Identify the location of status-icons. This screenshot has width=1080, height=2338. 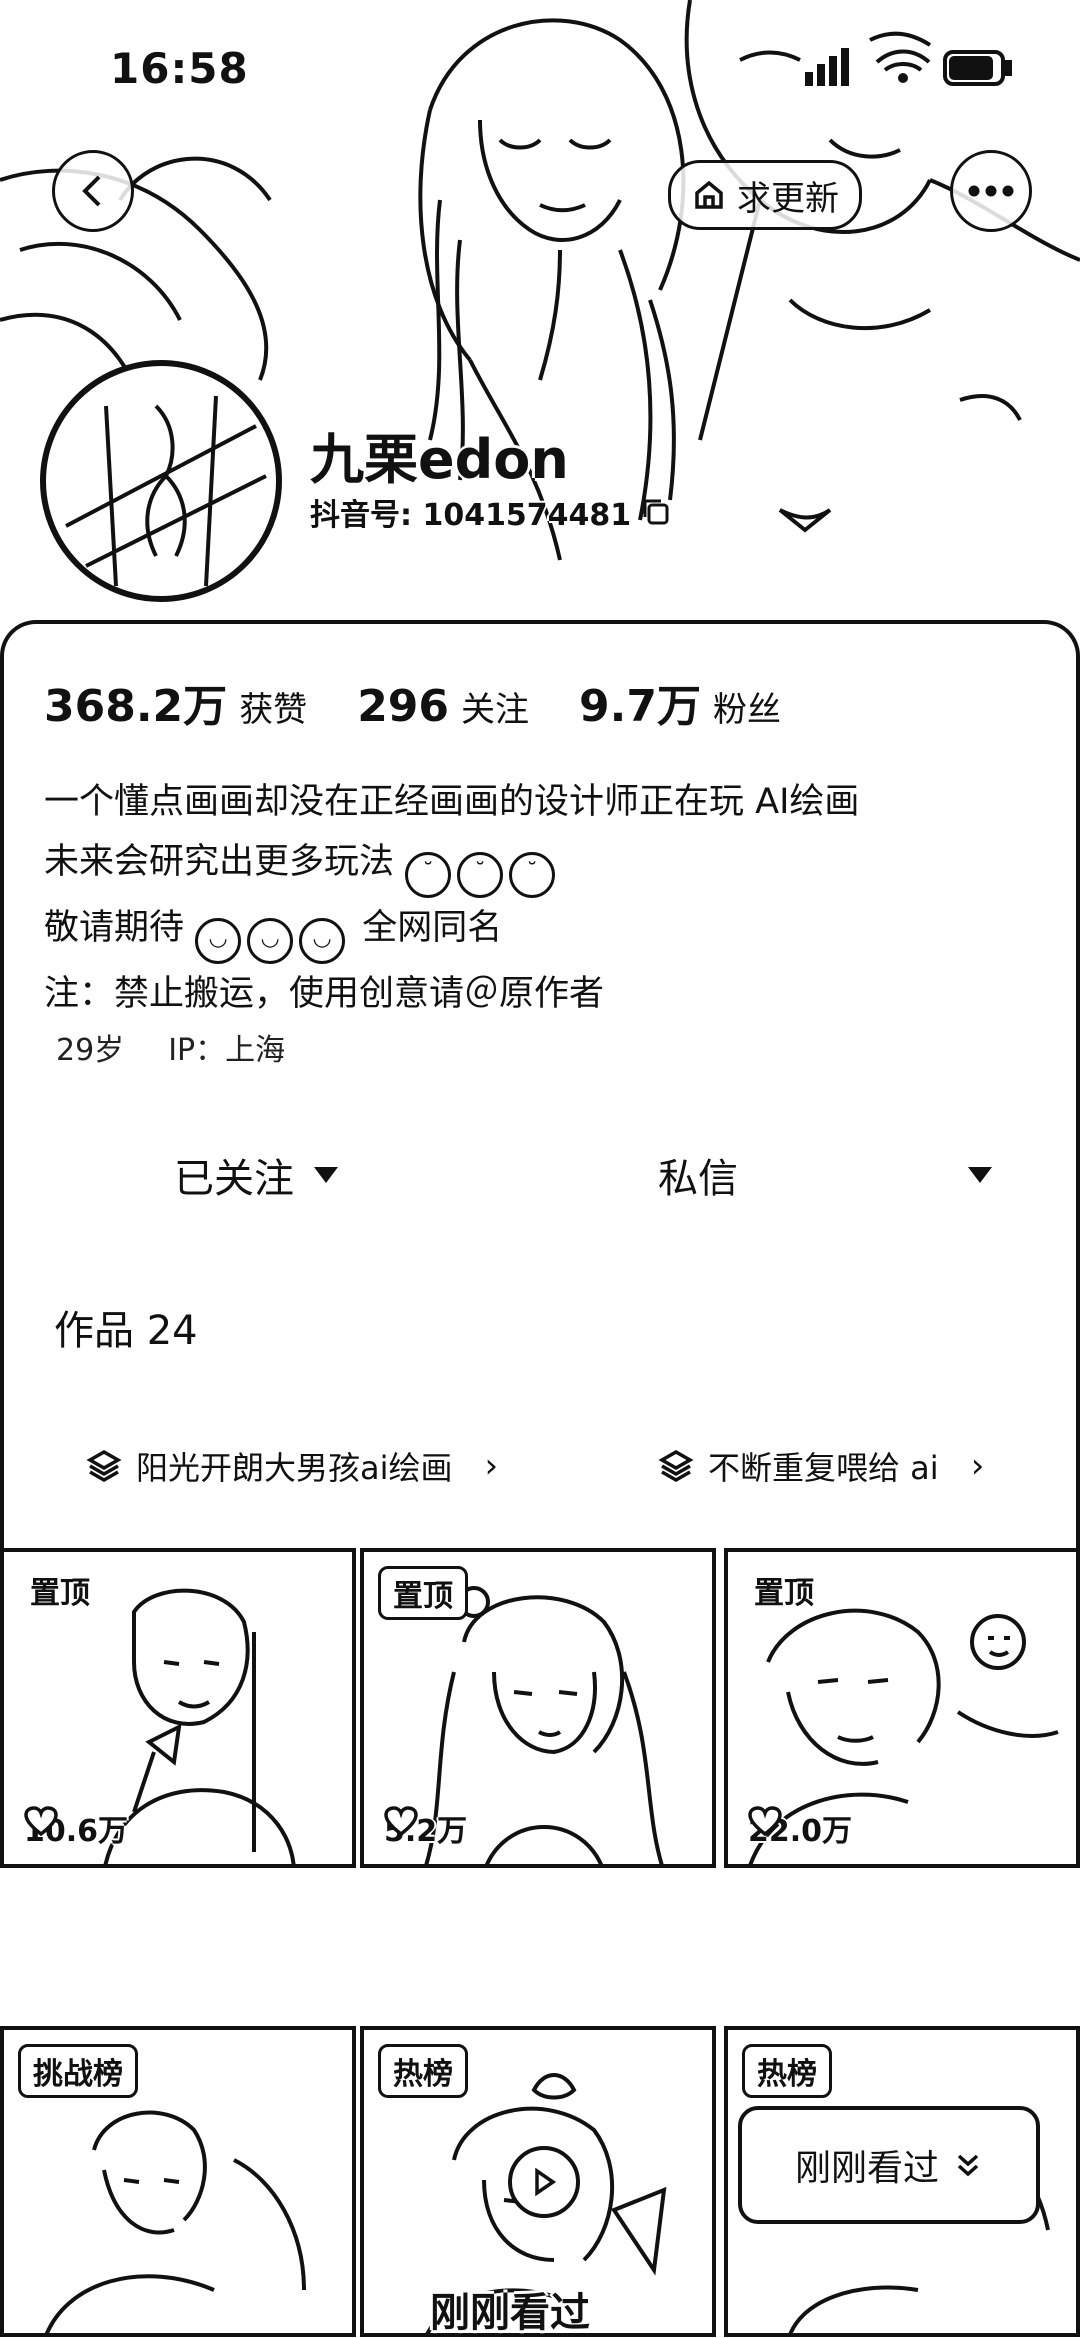
(910, 68).